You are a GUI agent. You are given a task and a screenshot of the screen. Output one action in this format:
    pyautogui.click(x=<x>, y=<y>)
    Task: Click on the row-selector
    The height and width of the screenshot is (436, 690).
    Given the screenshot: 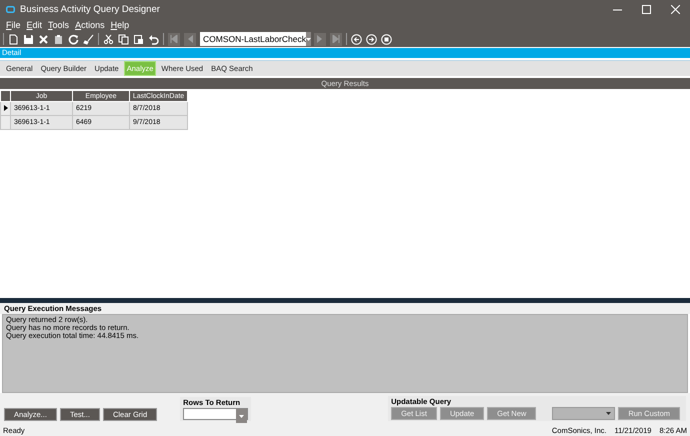 What is the action you would take?
    pyautogui.click(x=5, y=109)
    